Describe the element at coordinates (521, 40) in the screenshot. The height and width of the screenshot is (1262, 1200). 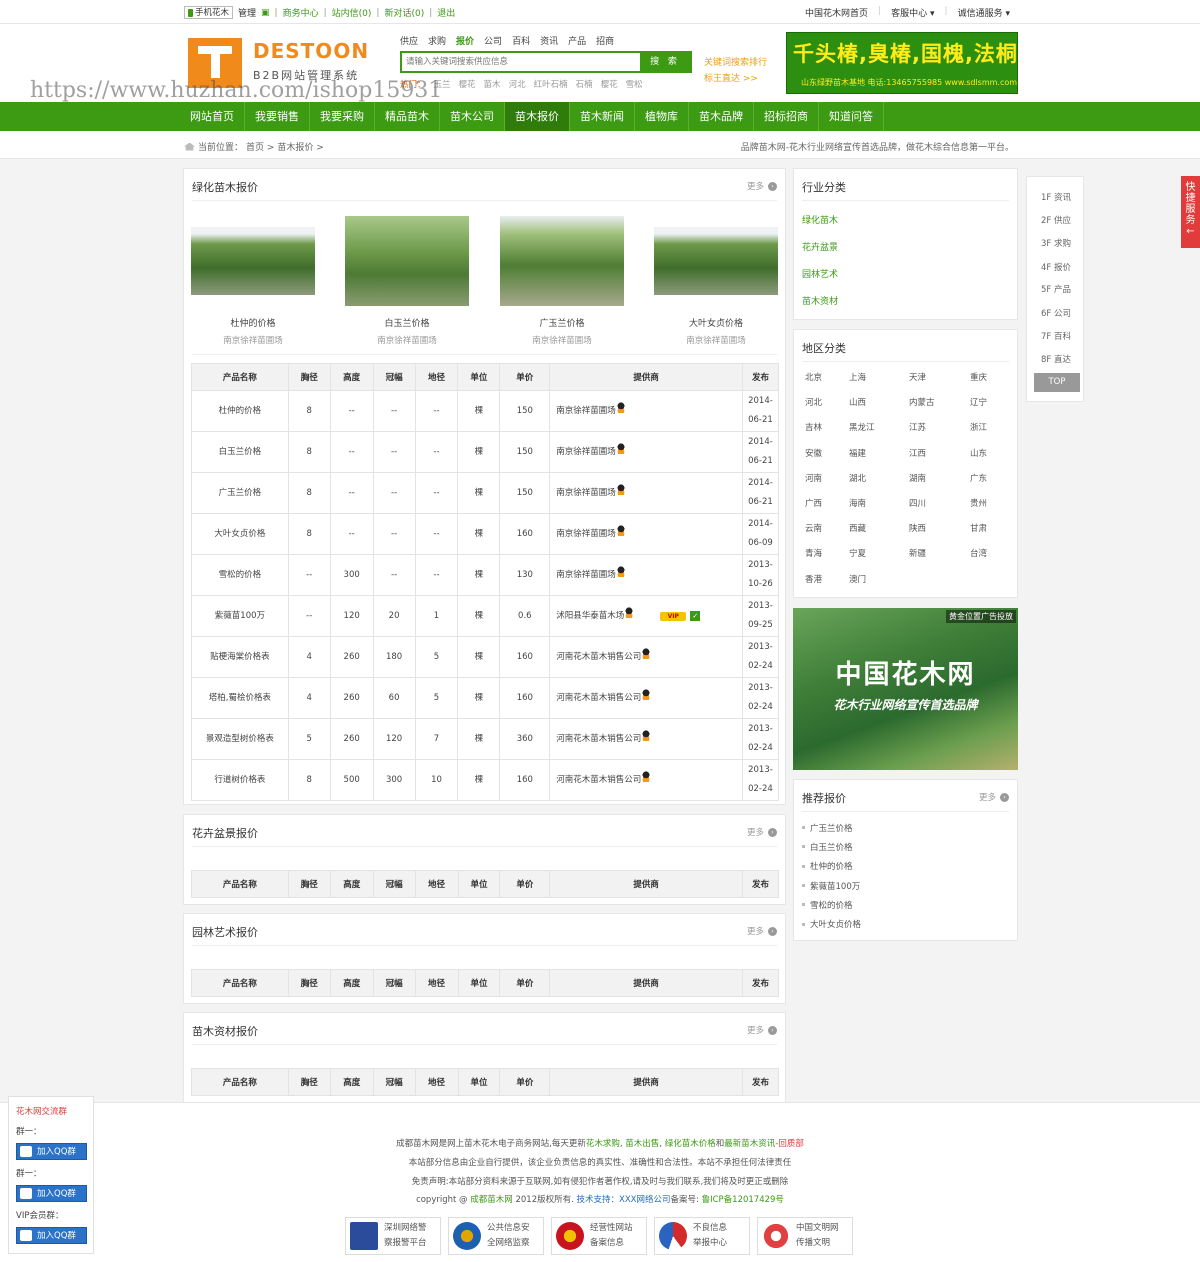
I see `search-tab: 百科` at that location.